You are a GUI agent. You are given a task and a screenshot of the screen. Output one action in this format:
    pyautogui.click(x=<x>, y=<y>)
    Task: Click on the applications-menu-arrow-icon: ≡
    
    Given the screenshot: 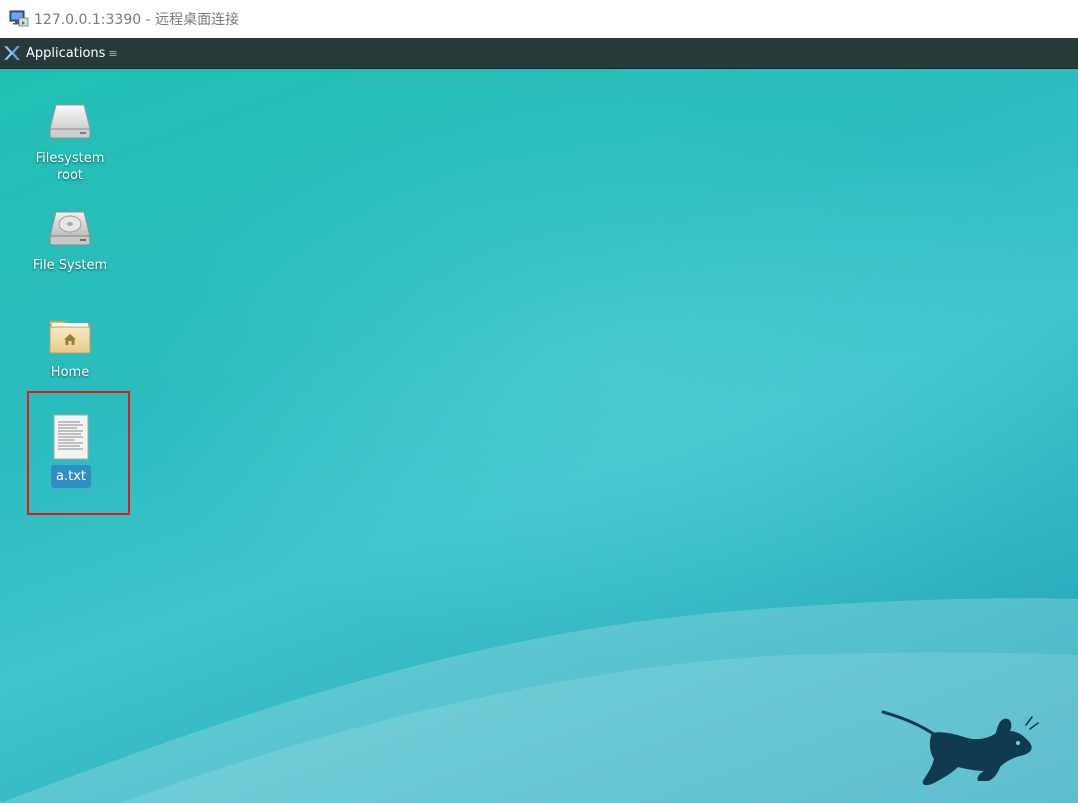 What is the action you would take?
    pyautogui.click(x=113, y=53)
    